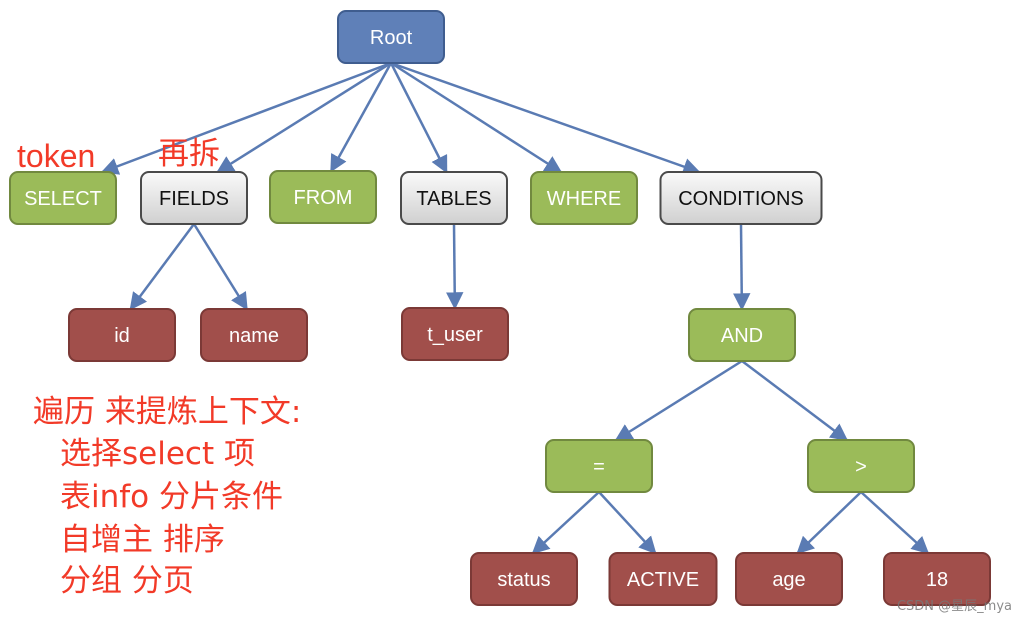  Describe the element at coordinates (565, 523) in the screenshot. I see `edge-eq-status` at that location.